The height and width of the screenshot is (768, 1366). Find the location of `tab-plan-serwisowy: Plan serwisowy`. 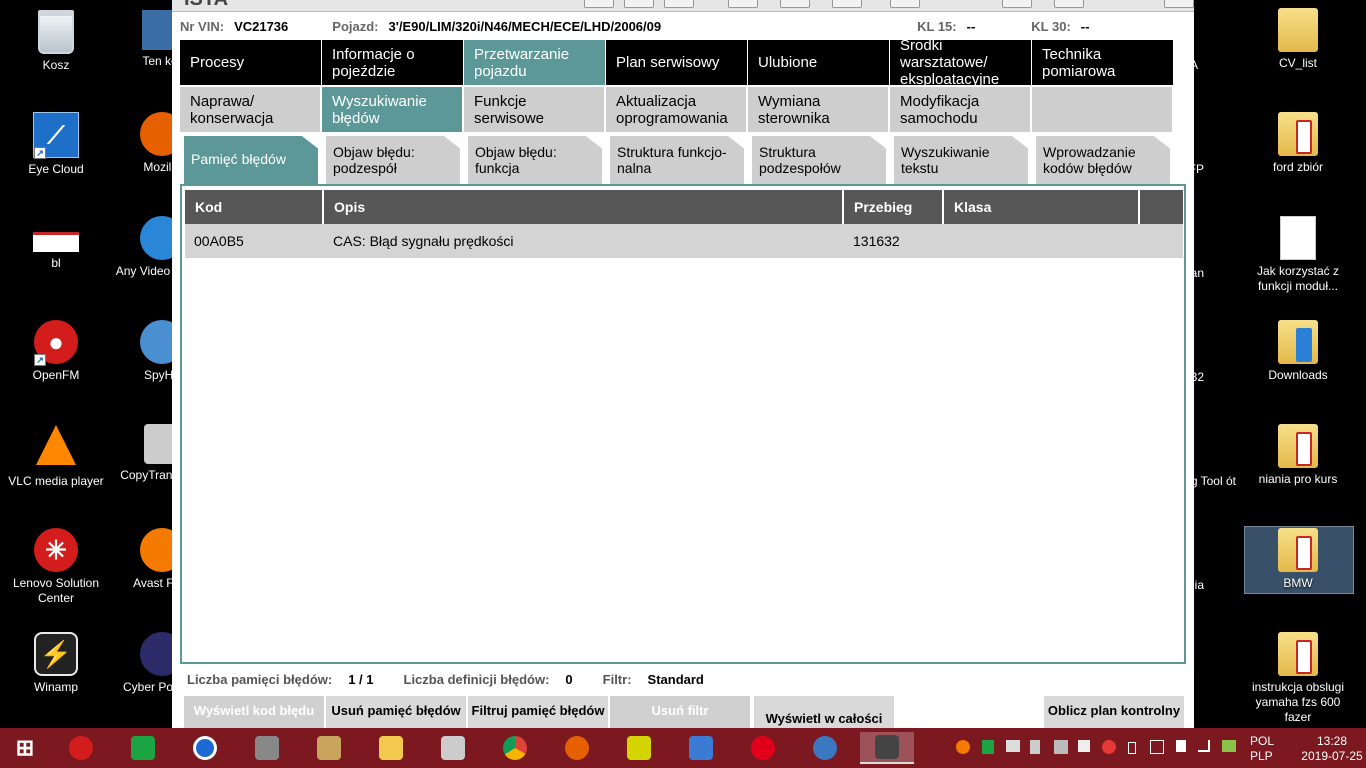

tab-plan-serwisowy: Plan serwisowy is located at coordinates (677, 62).